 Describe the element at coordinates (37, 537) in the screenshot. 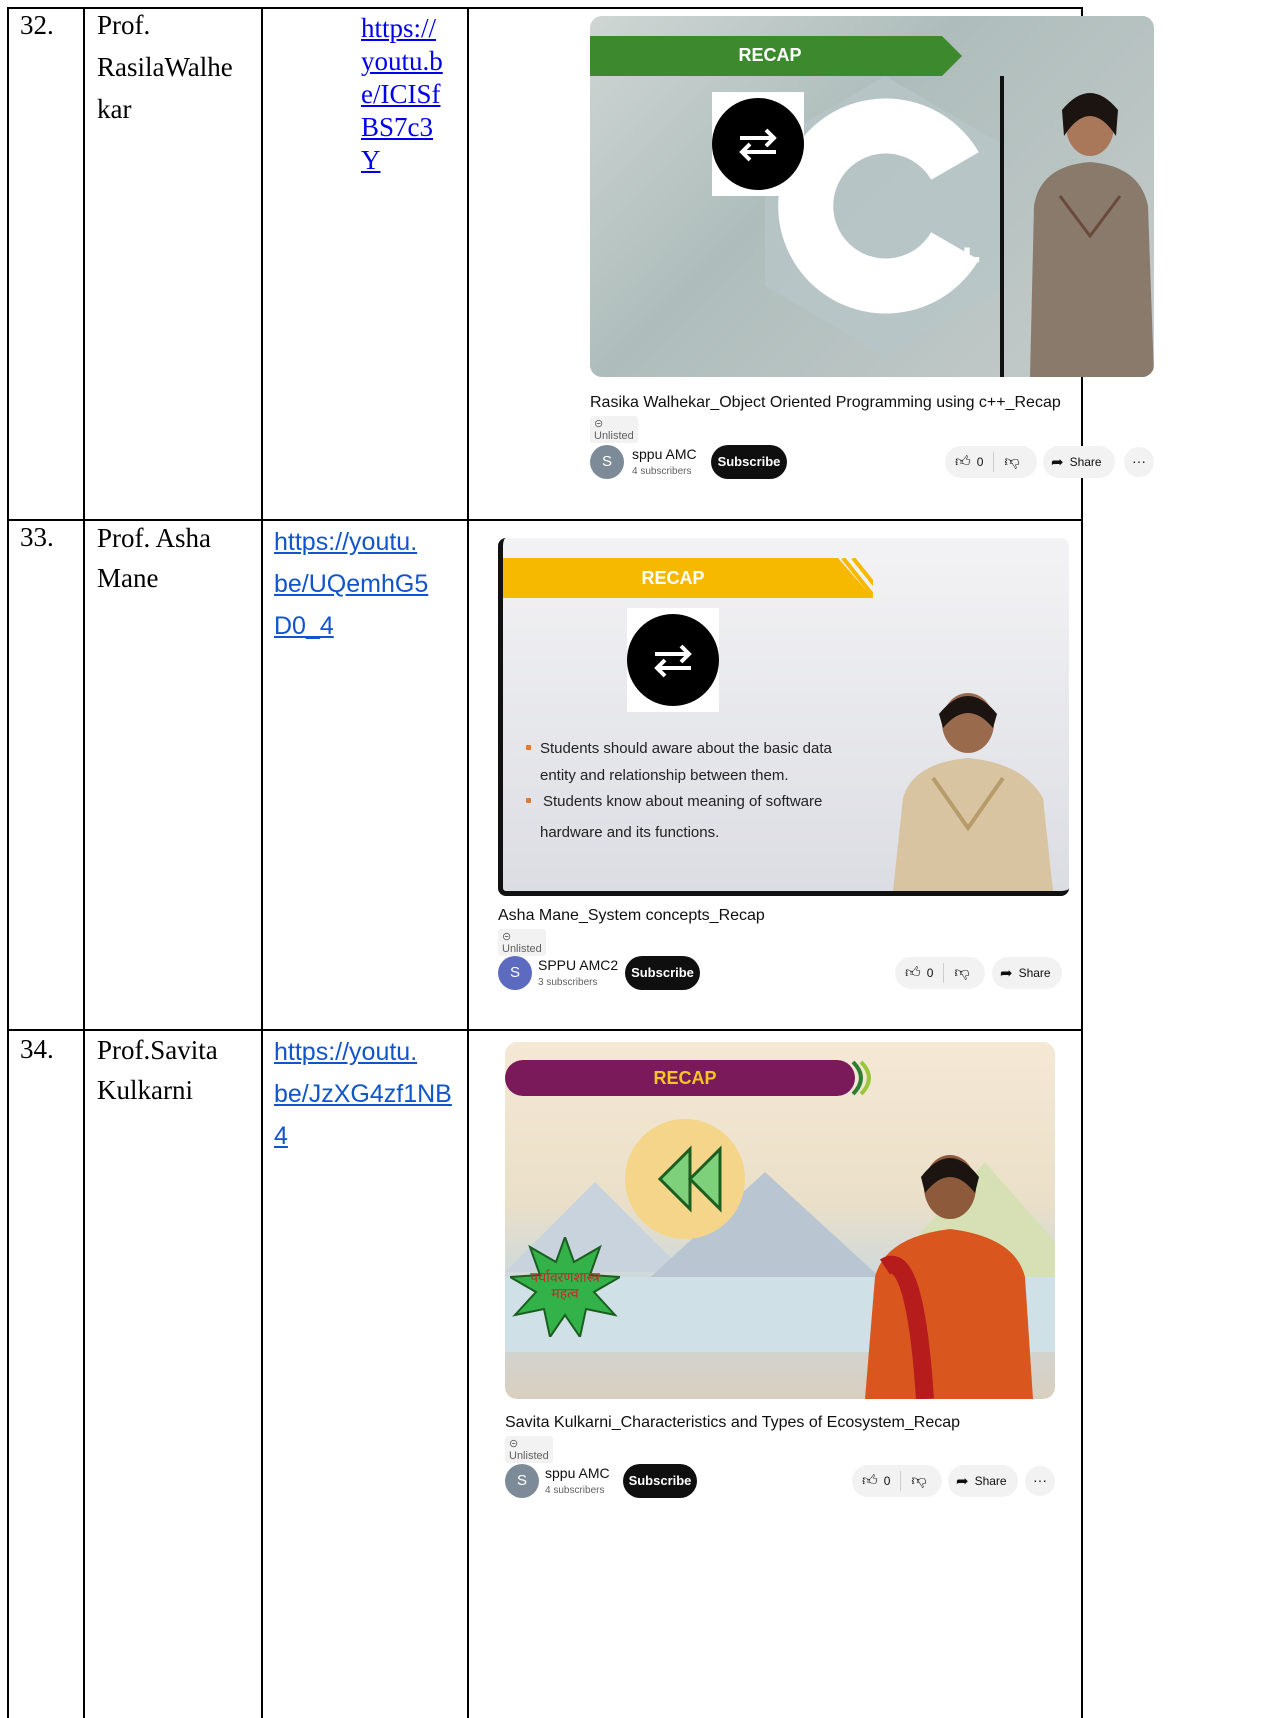

I see `serial-number: 33.` at that location.